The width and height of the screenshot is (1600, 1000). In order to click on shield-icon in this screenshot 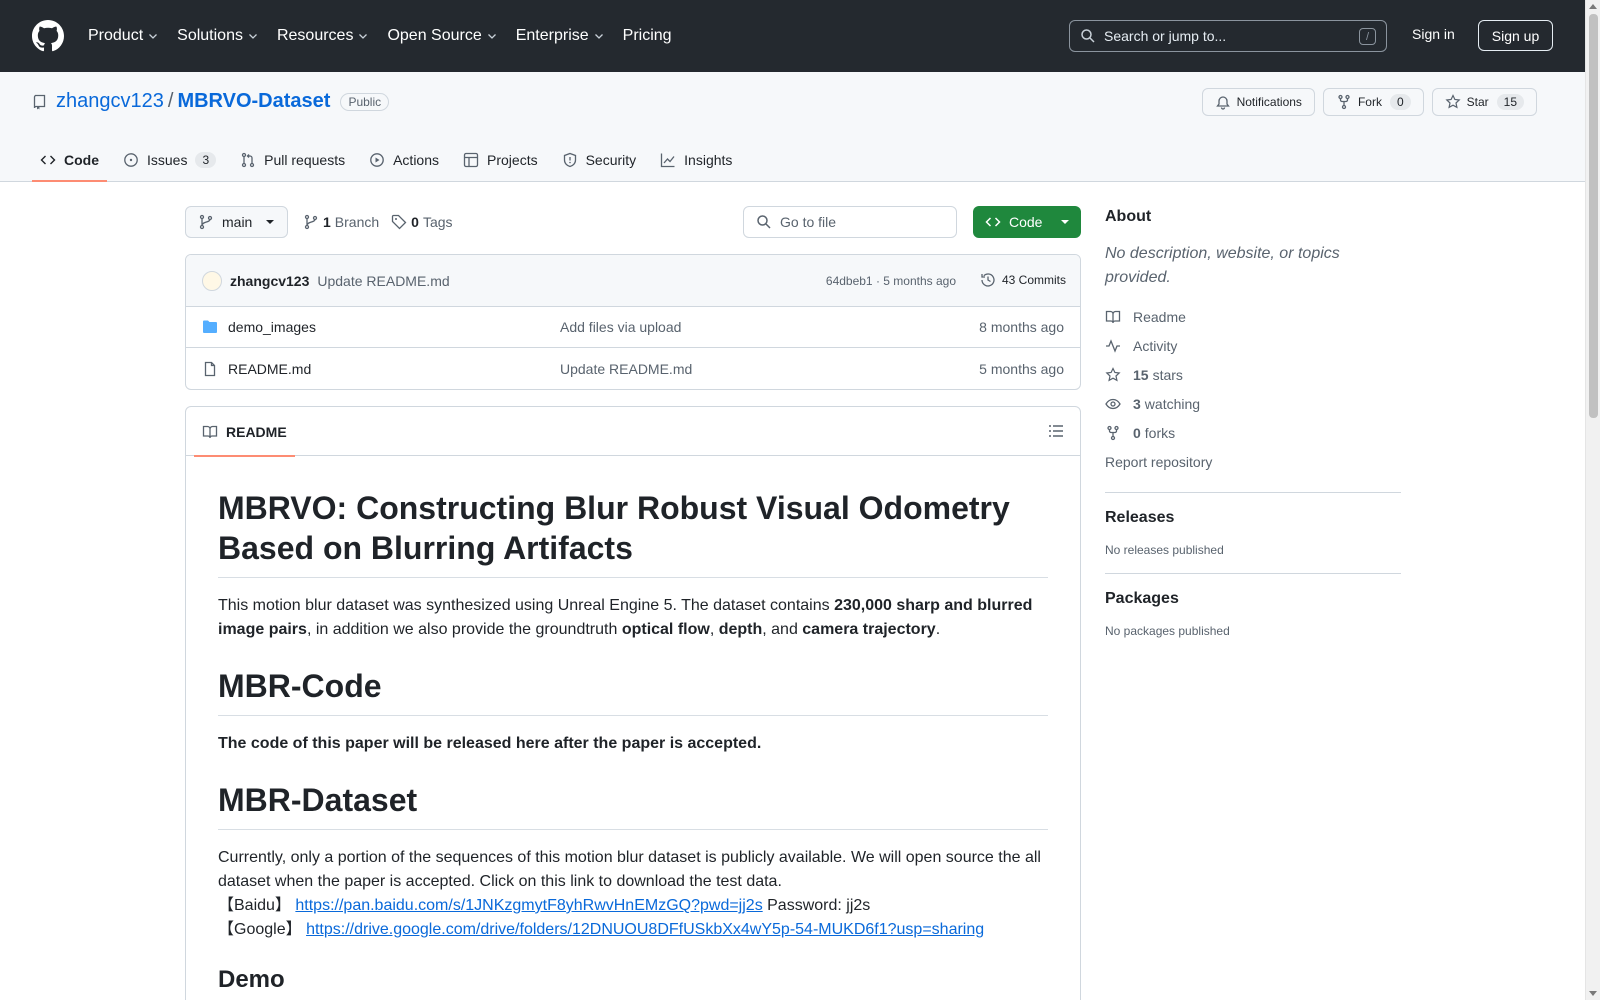, I will do `click(569, 160)`.